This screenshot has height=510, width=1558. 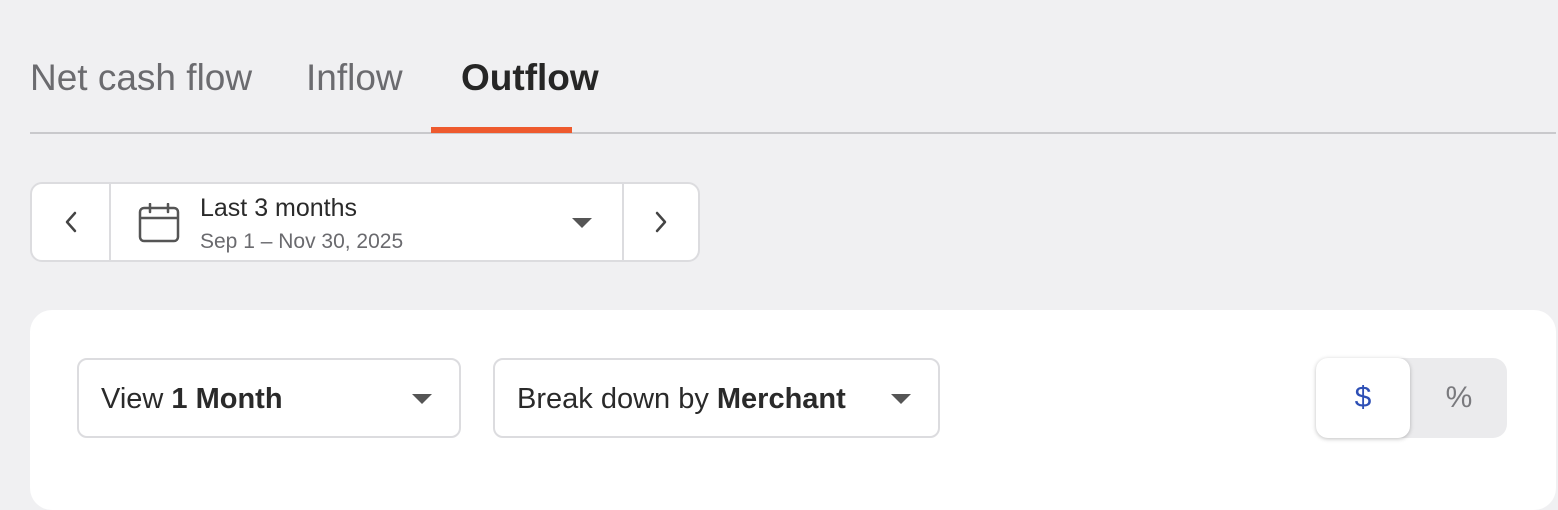 What do you see at coordinates (681, 399) in the screenshot?
I see `breakdown-label: Break down by Merchant` at bounding box center [681, 399].